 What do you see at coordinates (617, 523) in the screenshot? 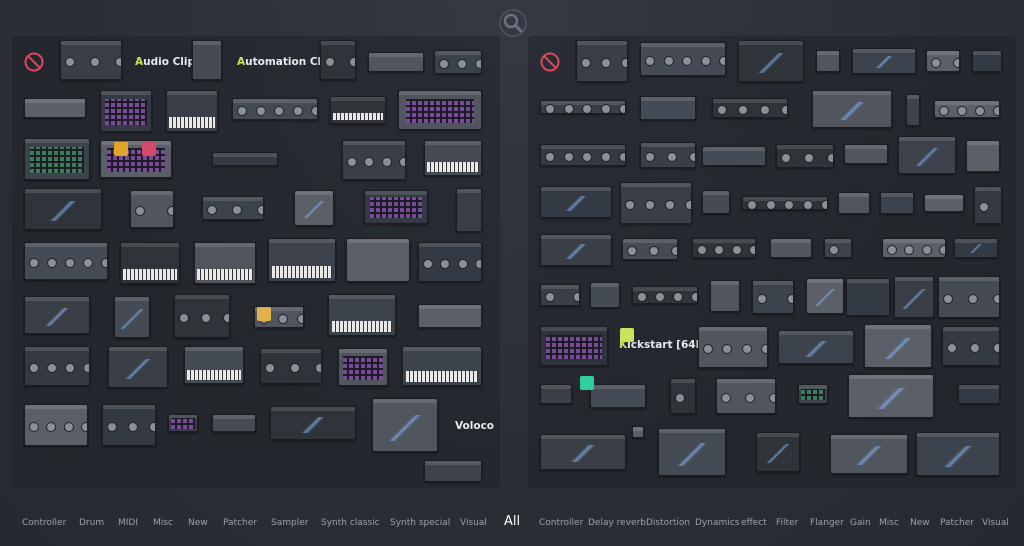
I see `fx-cat-delay-reverb: Delay reverb` at bounding box center [617, 523].